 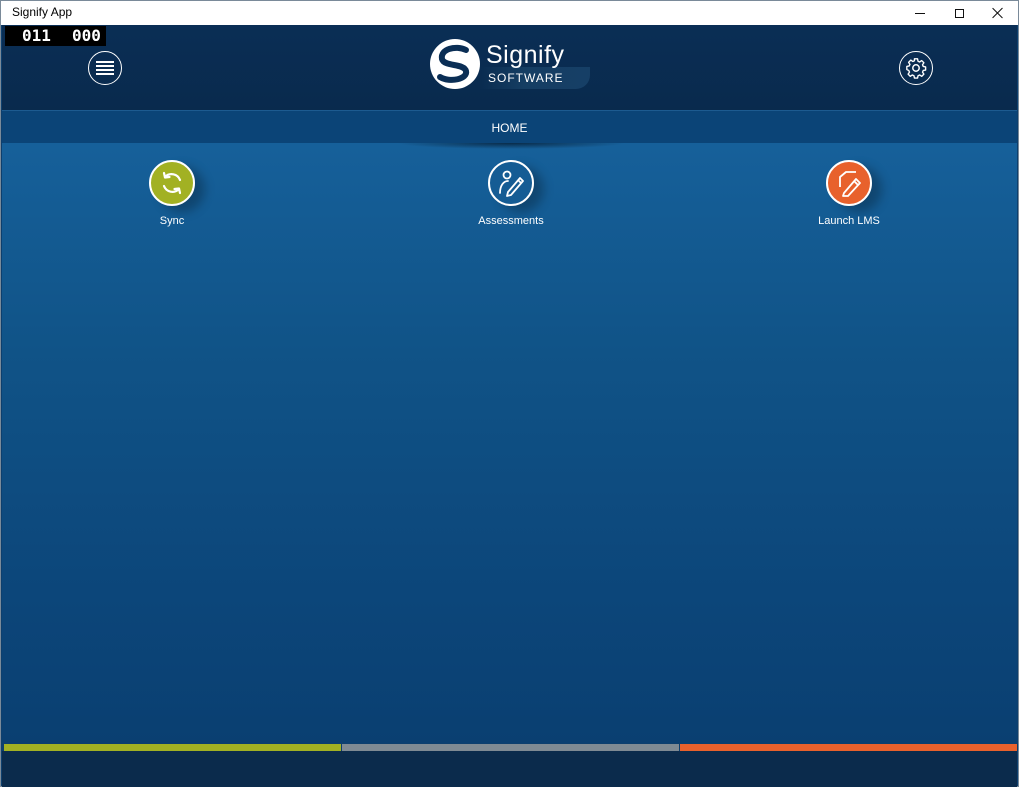 I want to click on launch-lms-button, so click(x=849, y=183).